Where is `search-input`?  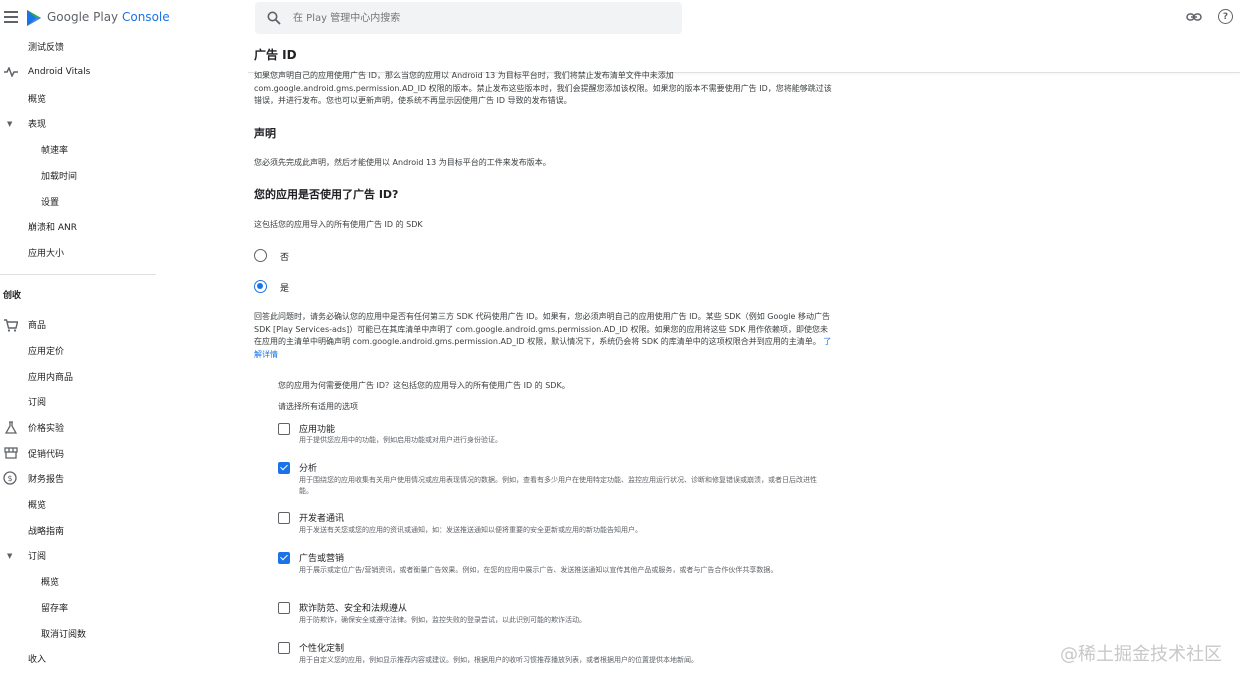 search-input is located at coordinates (483, 18).